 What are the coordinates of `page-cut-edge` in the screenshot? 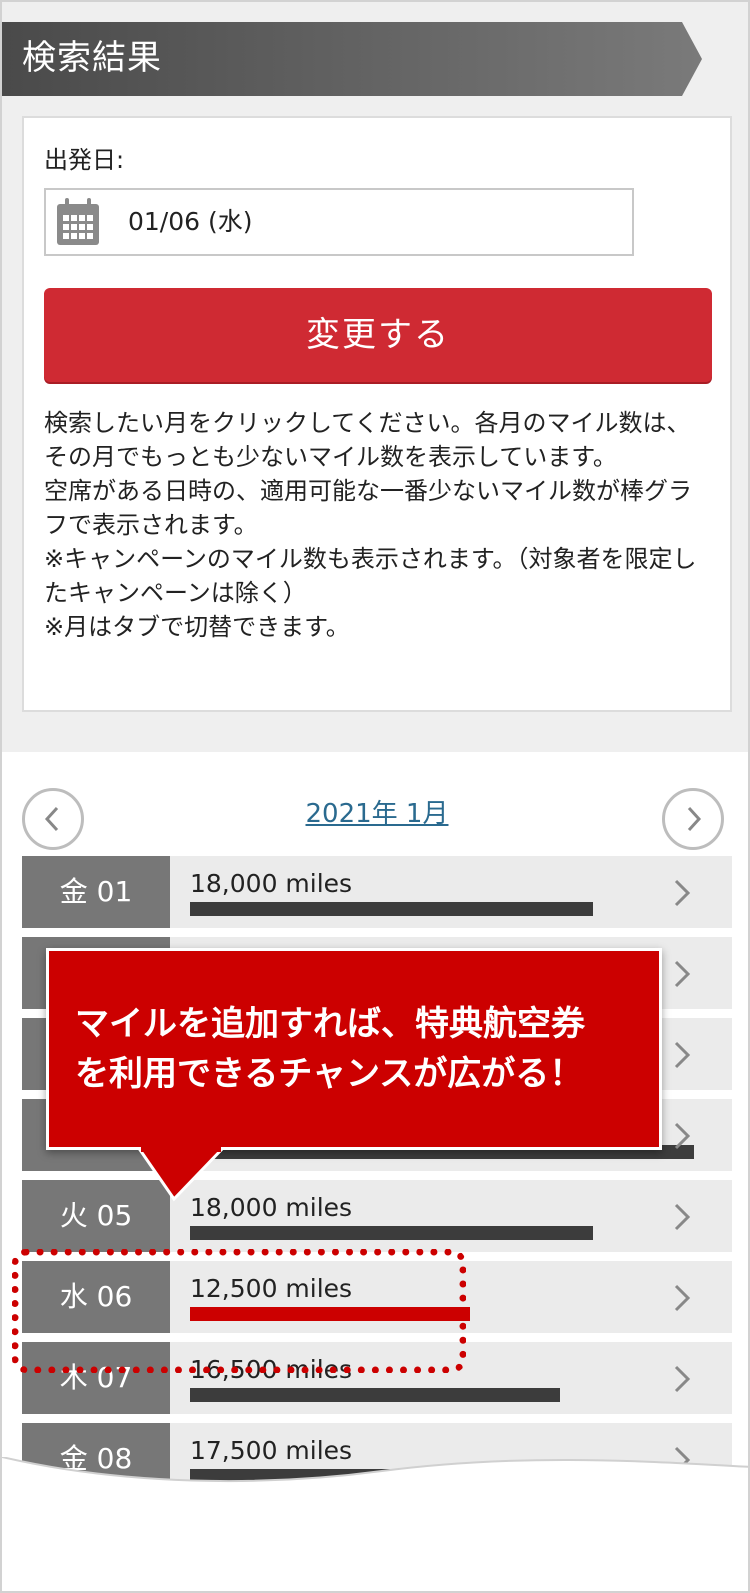 It's located at (375, 1524).